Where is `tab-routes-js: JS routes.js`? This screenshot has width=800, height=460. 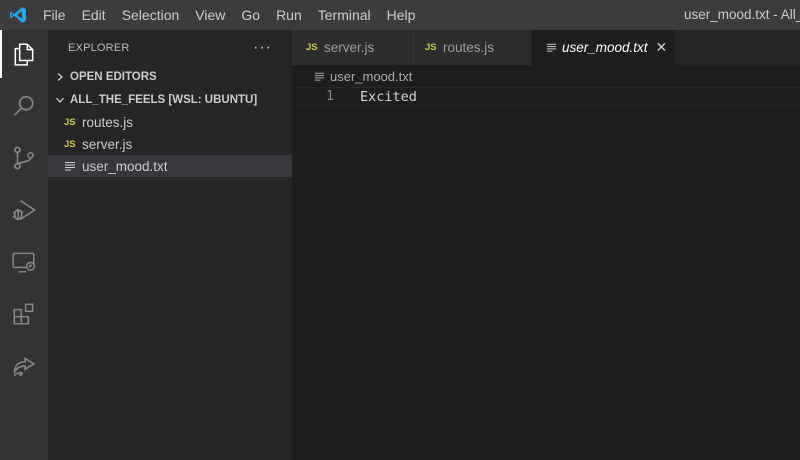 tab-routes-js: JS routes.js is located at coordinates (471, 47).